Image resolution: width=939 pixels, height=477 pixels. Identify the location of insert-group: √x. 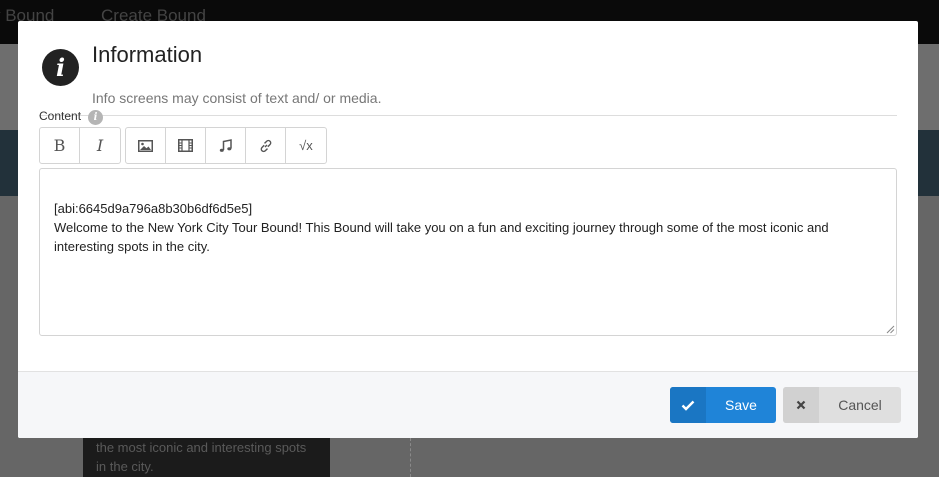
(226, 145).